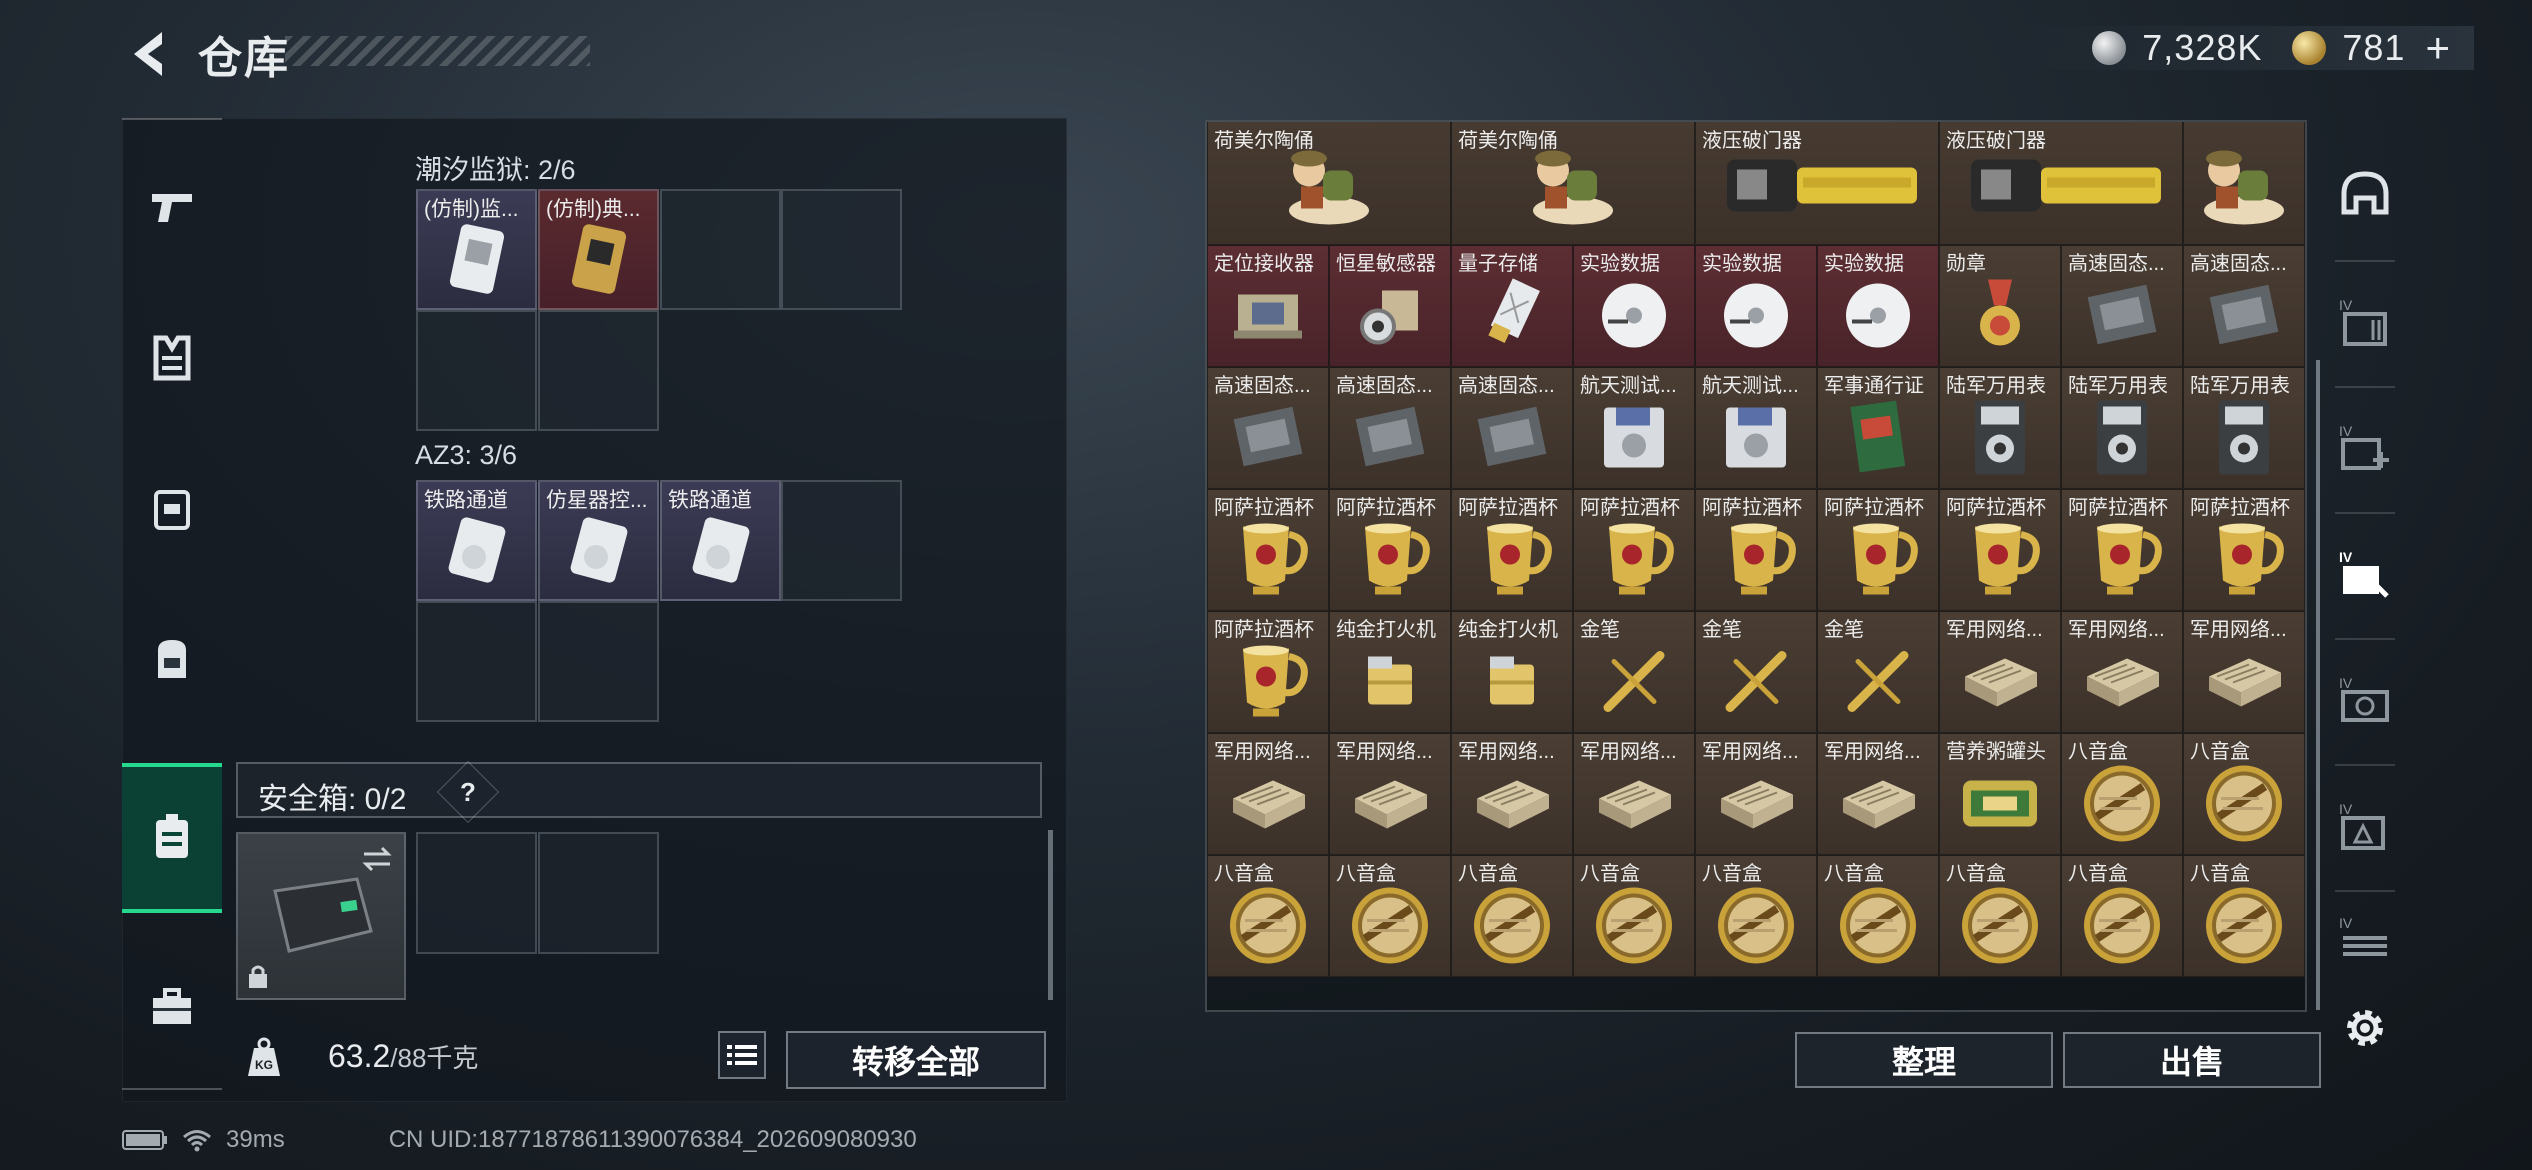 The width and height of the screenshot is (2532, 1170). What do you see at coordinates (468, 792) in the screenshot?
I see `help-icon: ?` at bounding box center [468, 792].